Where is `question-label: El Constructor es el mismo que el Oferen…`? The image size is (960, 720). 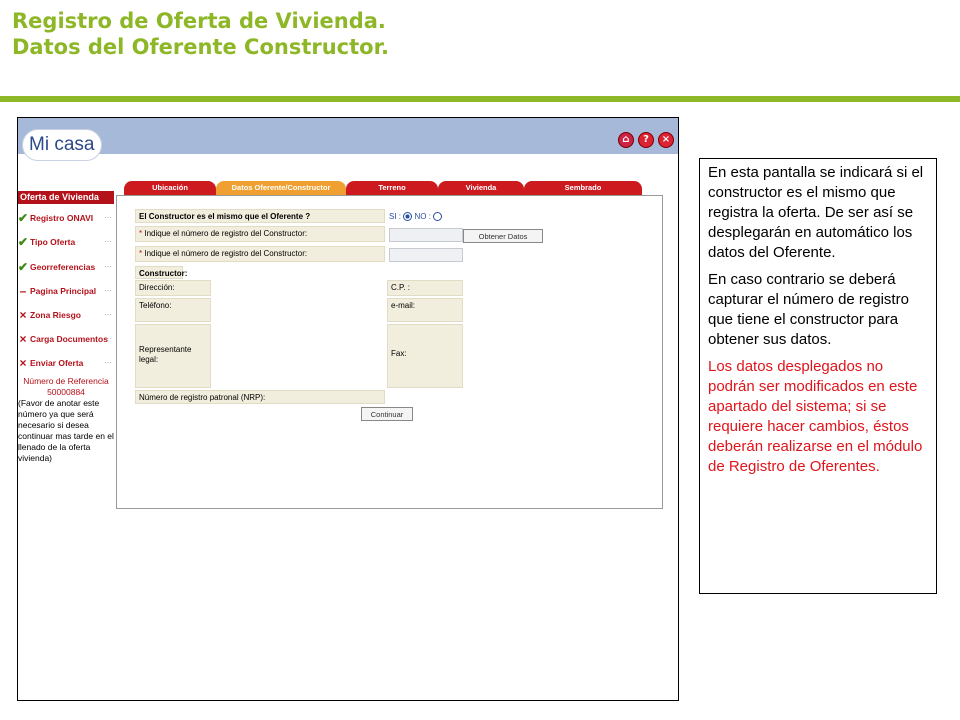 question-label: El Constructor es el mismo que el Oferen… is located at coordinates (260, 216).